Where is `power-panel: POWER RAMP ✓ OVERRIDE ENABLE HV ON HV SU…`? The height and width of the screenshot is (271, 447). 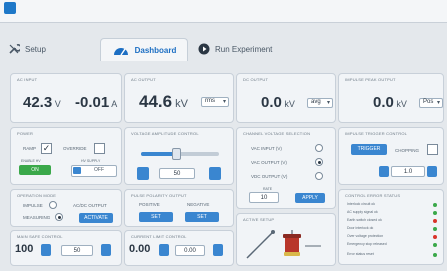 power-panel: POWER RAMP ✓ OVERRIDE ENABLE HV ON HV SU… is located at coordinates (66, 156).